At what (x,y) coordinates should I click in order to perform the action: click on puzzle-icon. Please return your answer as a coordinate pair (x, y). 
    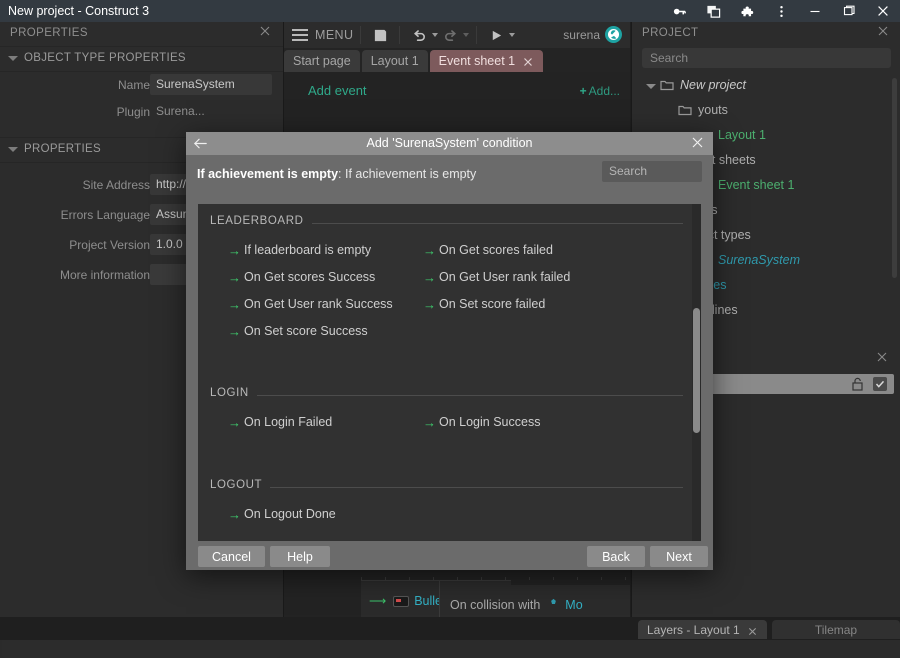
    Looking at the image, I should click on (747, 11).